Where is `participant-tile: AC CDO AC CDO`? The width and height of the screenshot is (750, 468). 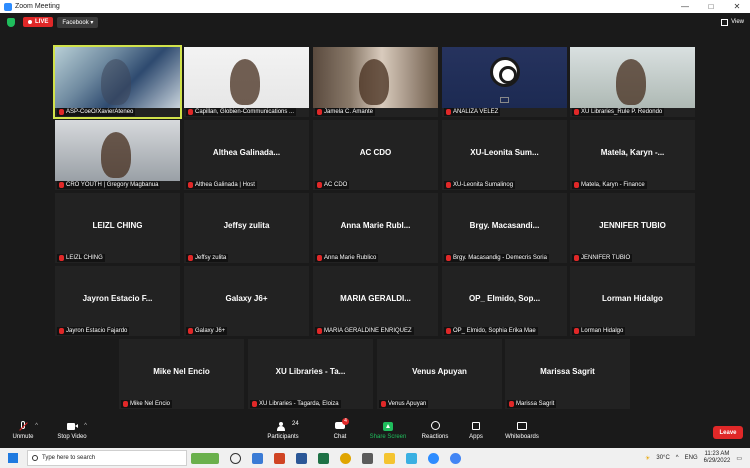 participant-tile: AC CDO AC CDO is located at coordinates (375, 155).